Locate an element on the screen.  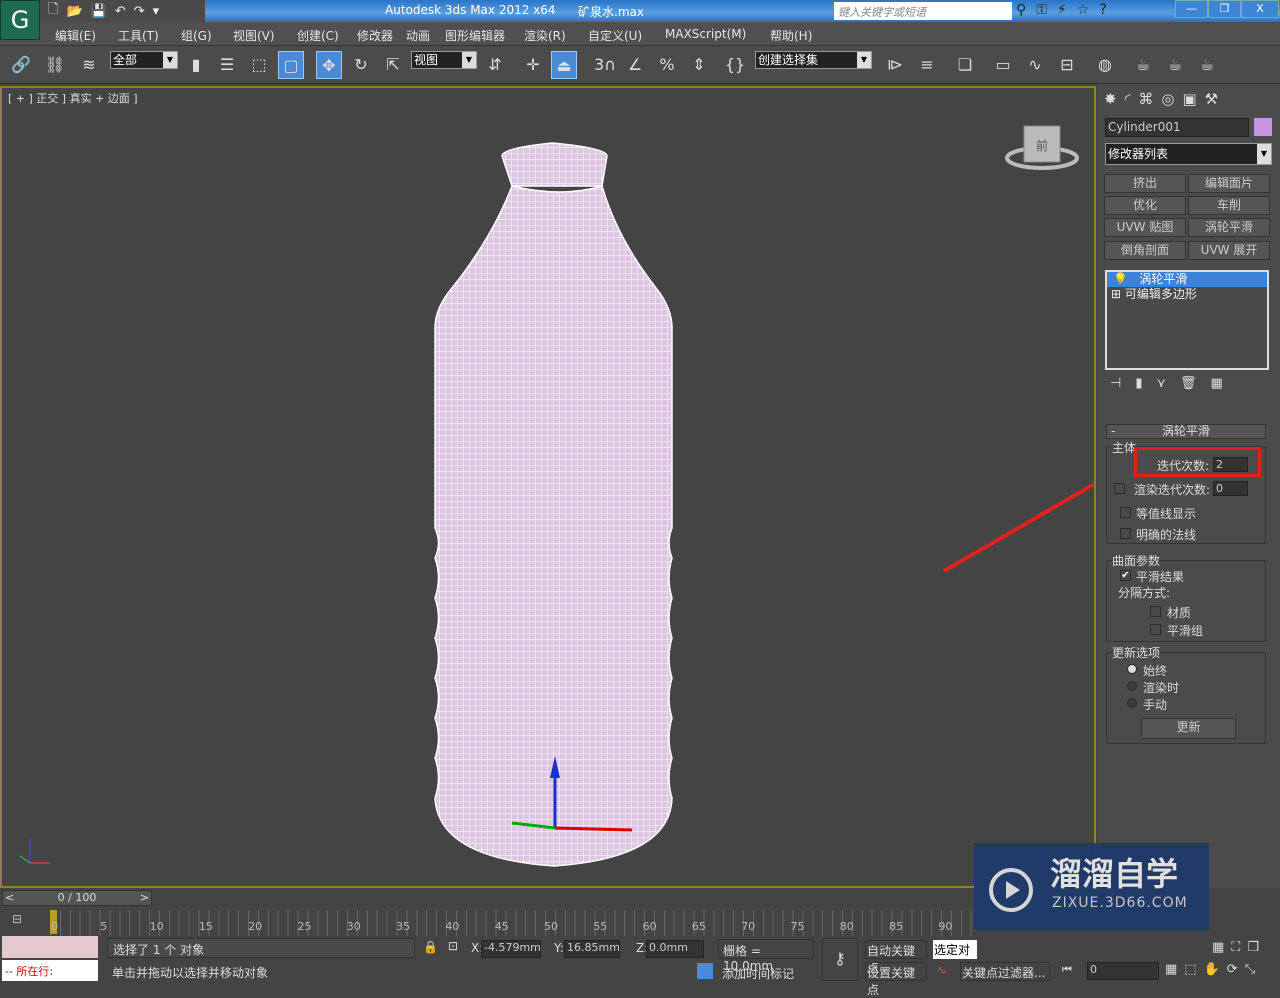
edit-patch-button: 编辑面片 is located at coordinates (1229, 183).